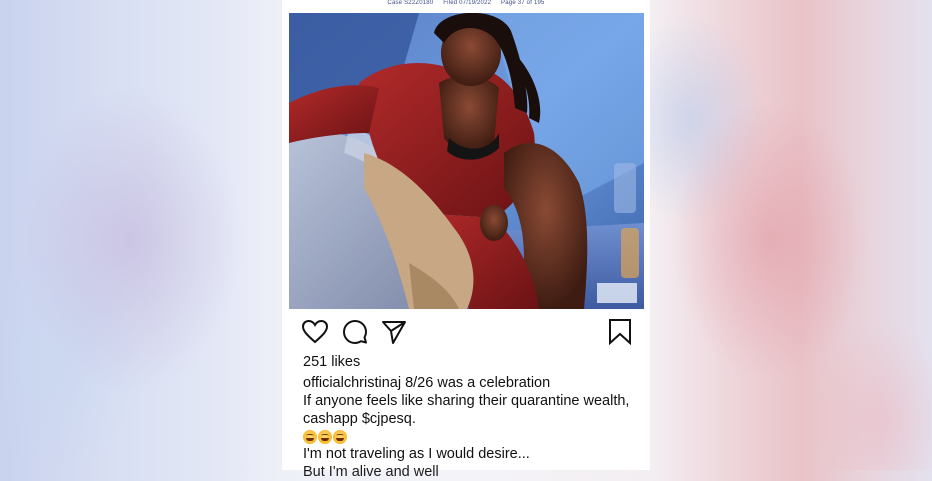 This screenshot has width=932, height=481. Describe the element at coordinates (359, 419) in the screenshot. I see `caption-text-3: cashapp $cjpesq.` at that location.